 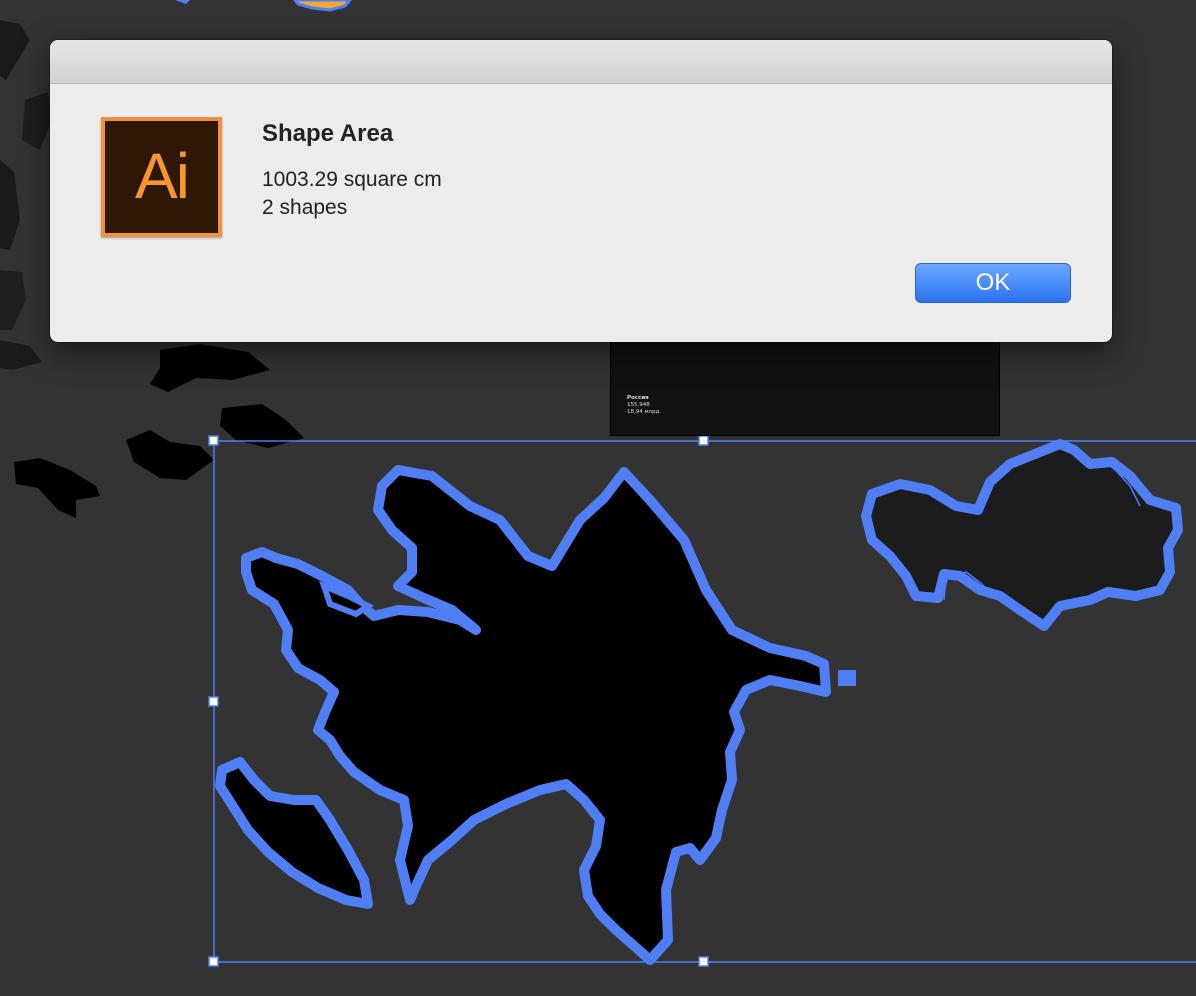 I want to click on dialog-title: Shape Area, so click(x=328, y=133).